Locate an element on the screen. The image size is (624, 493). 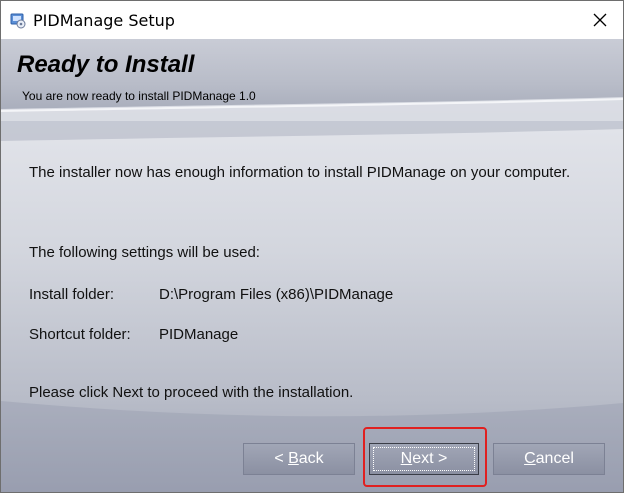
page-title: Ready to Install is located at coordinates (106, 64).